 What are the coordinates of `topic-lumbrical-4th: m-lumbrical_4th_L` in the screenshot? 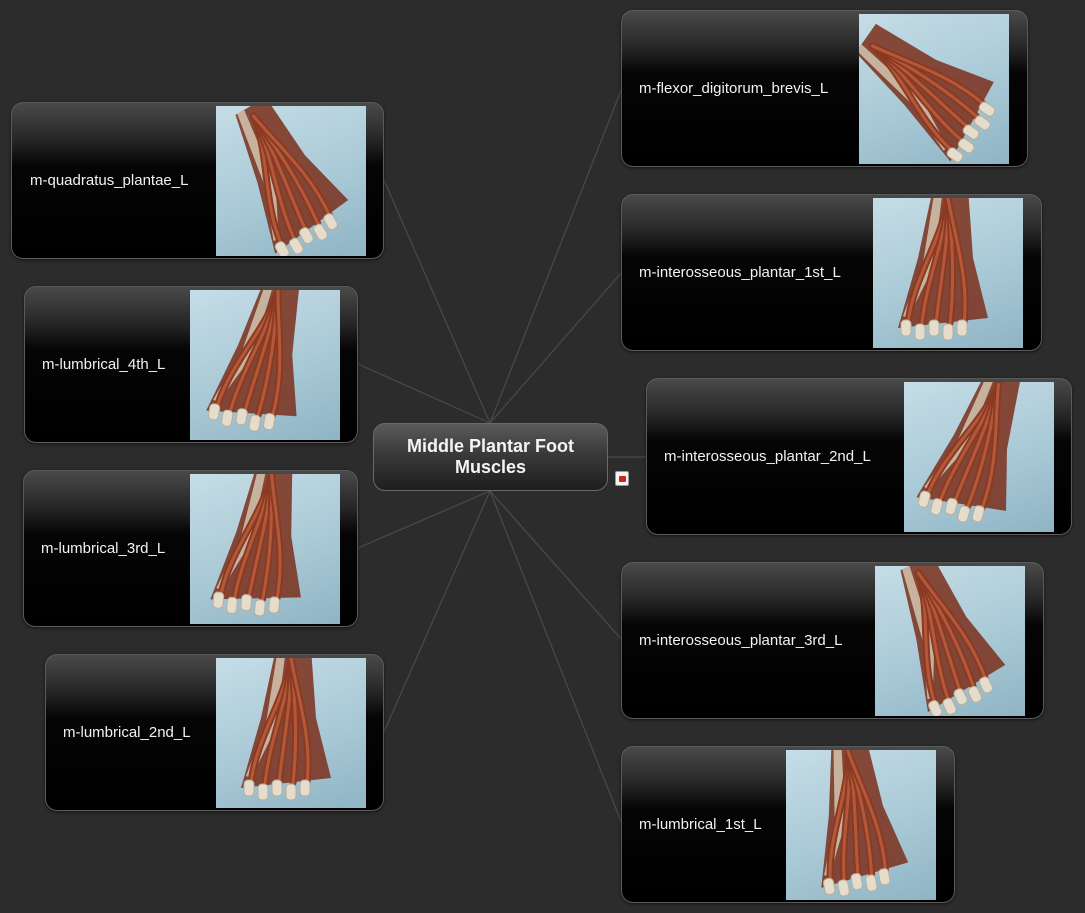 It's located at (191, 364).